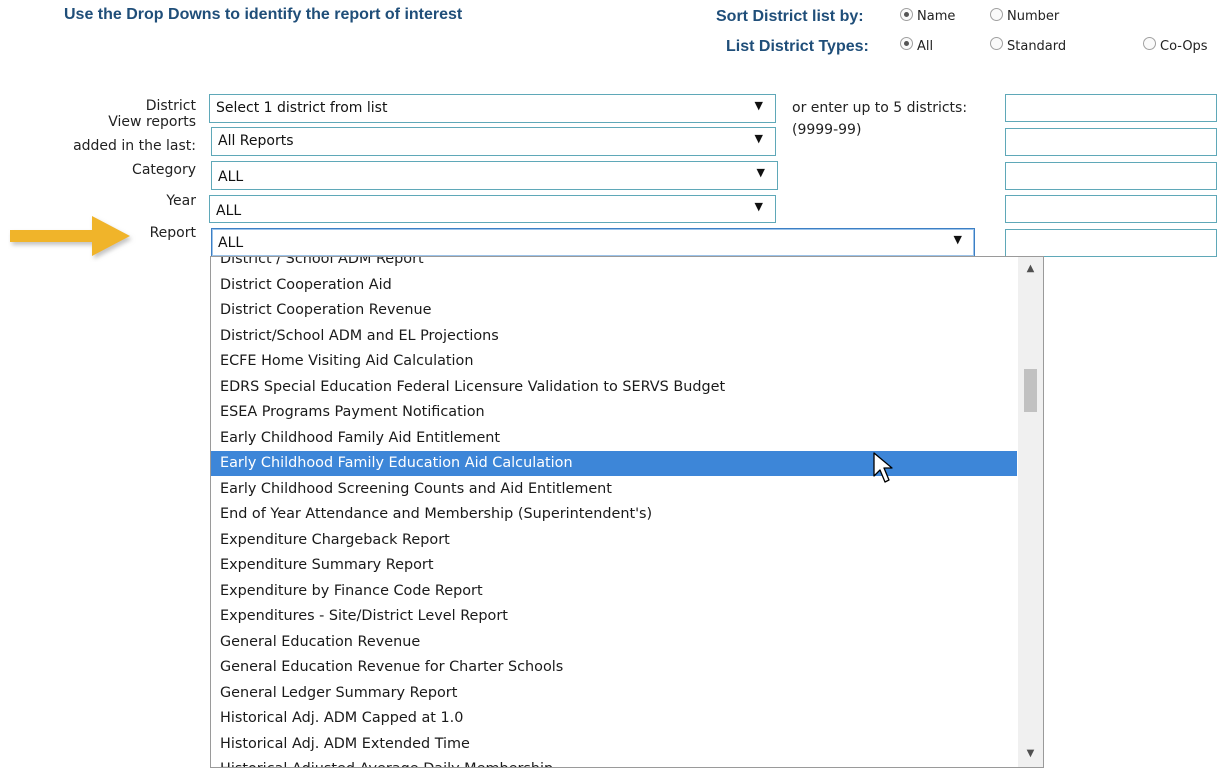  Describe the element at coordinates (906, 43) in the screenshot. I see `type-all-radio` at that location.